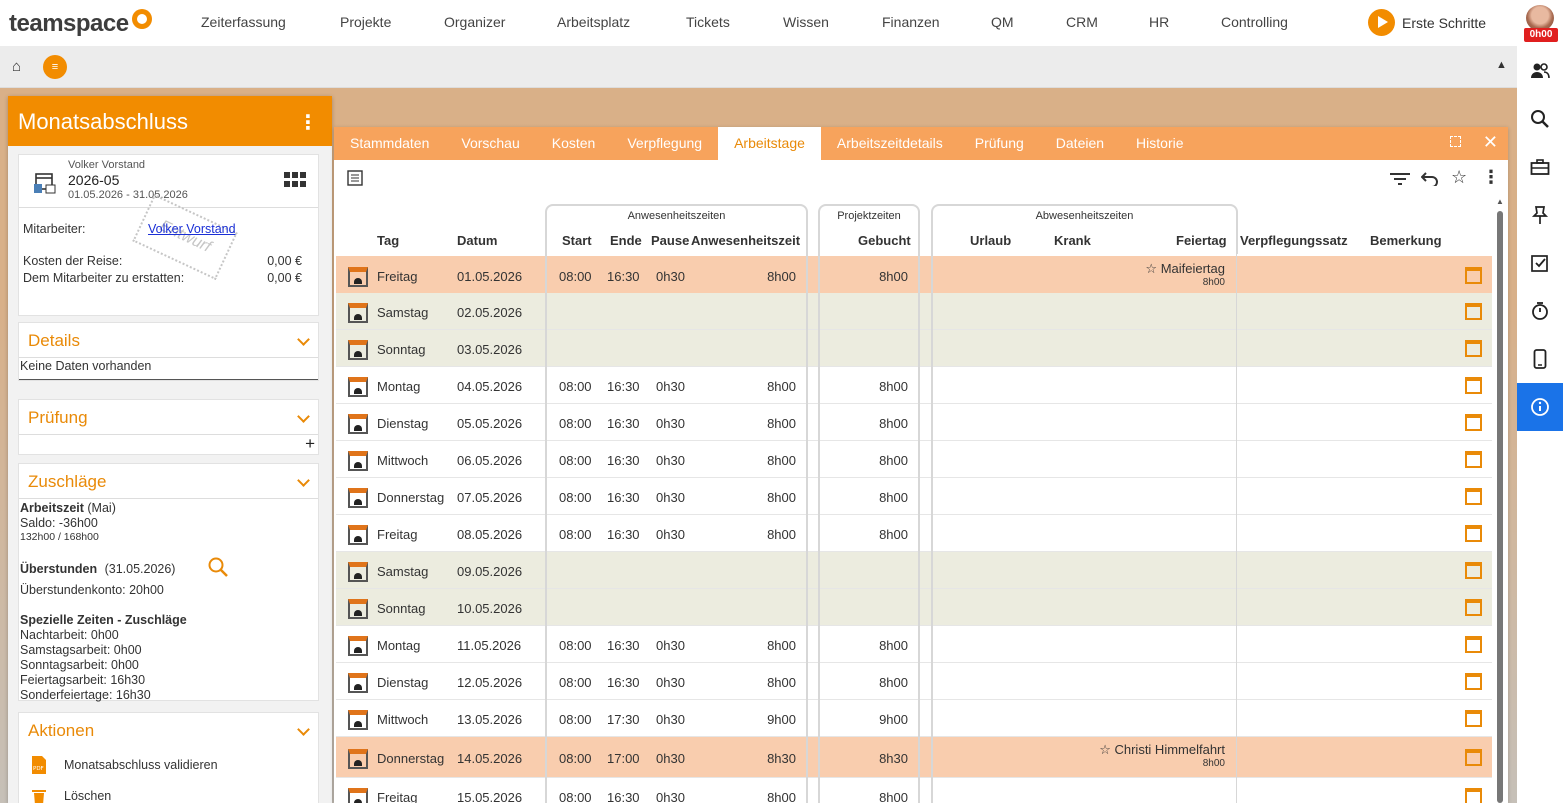 The image size is (1563, 803). Describe the element at coordinates (914, 607) in the screenshot. I see `table-row: Sonntag 10.05.2026` at that location.